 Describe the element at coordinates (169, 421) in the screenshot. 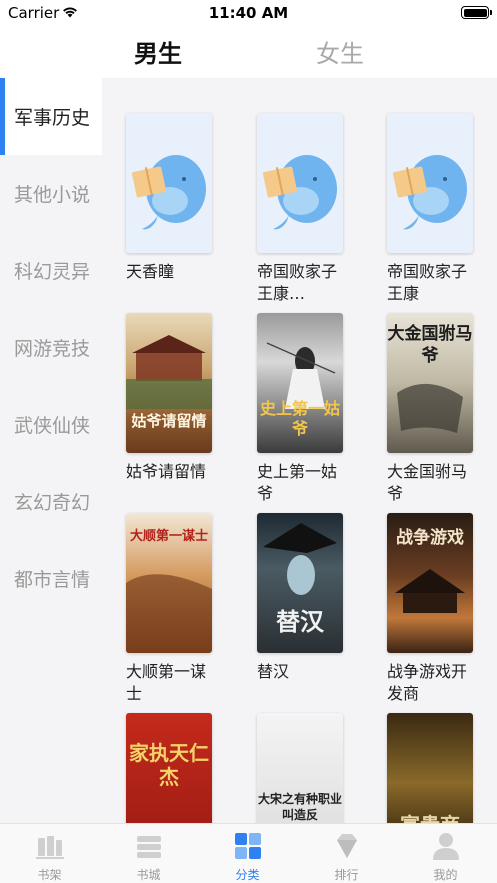

I see `cover-title: 姑爷请留情` at that location.